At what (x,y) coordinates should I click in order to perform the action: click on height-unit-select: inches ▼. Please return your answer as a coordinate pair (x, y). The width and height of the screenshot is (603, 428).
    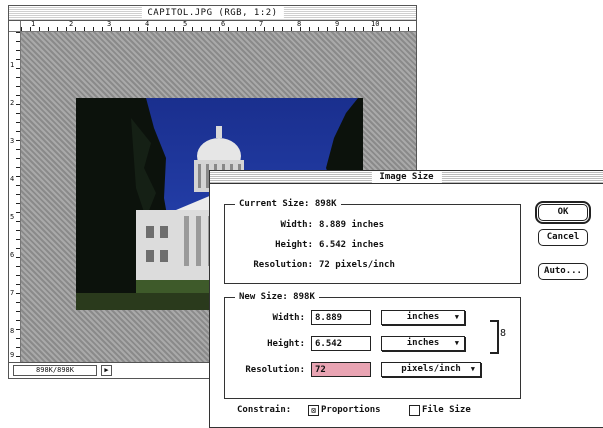
    Looking at the image, I should click on (423, 343).